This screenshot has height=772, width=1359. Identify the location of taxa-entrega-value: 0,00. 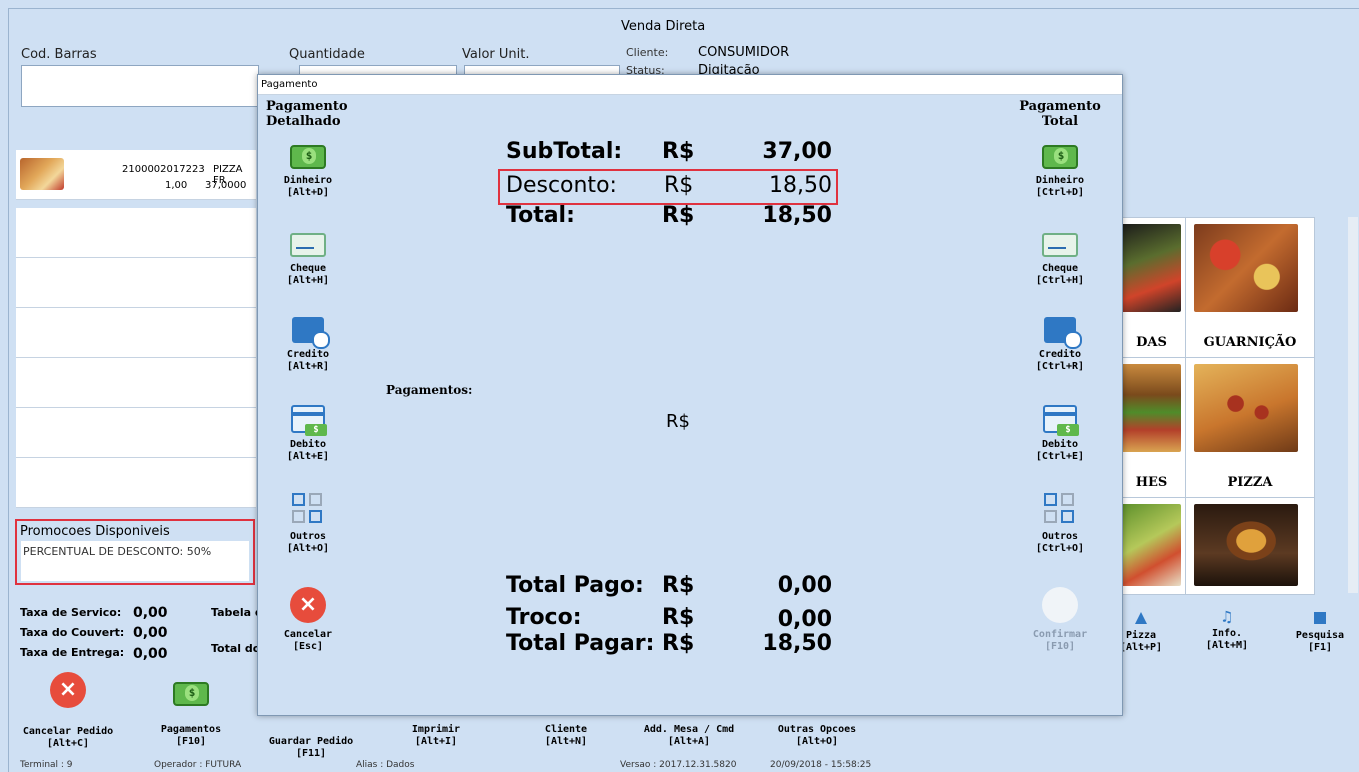
(150, 654).